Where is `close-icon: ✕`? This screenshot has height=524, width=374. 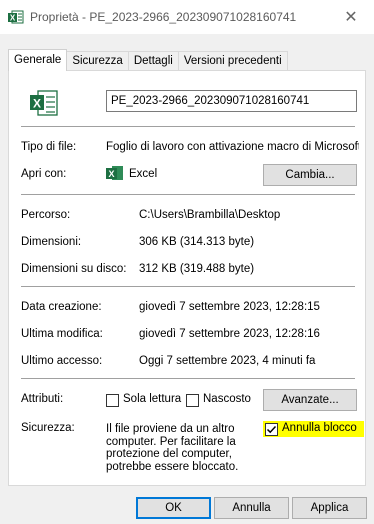
close-icon: ✕ is located at coordinates (351, 17).